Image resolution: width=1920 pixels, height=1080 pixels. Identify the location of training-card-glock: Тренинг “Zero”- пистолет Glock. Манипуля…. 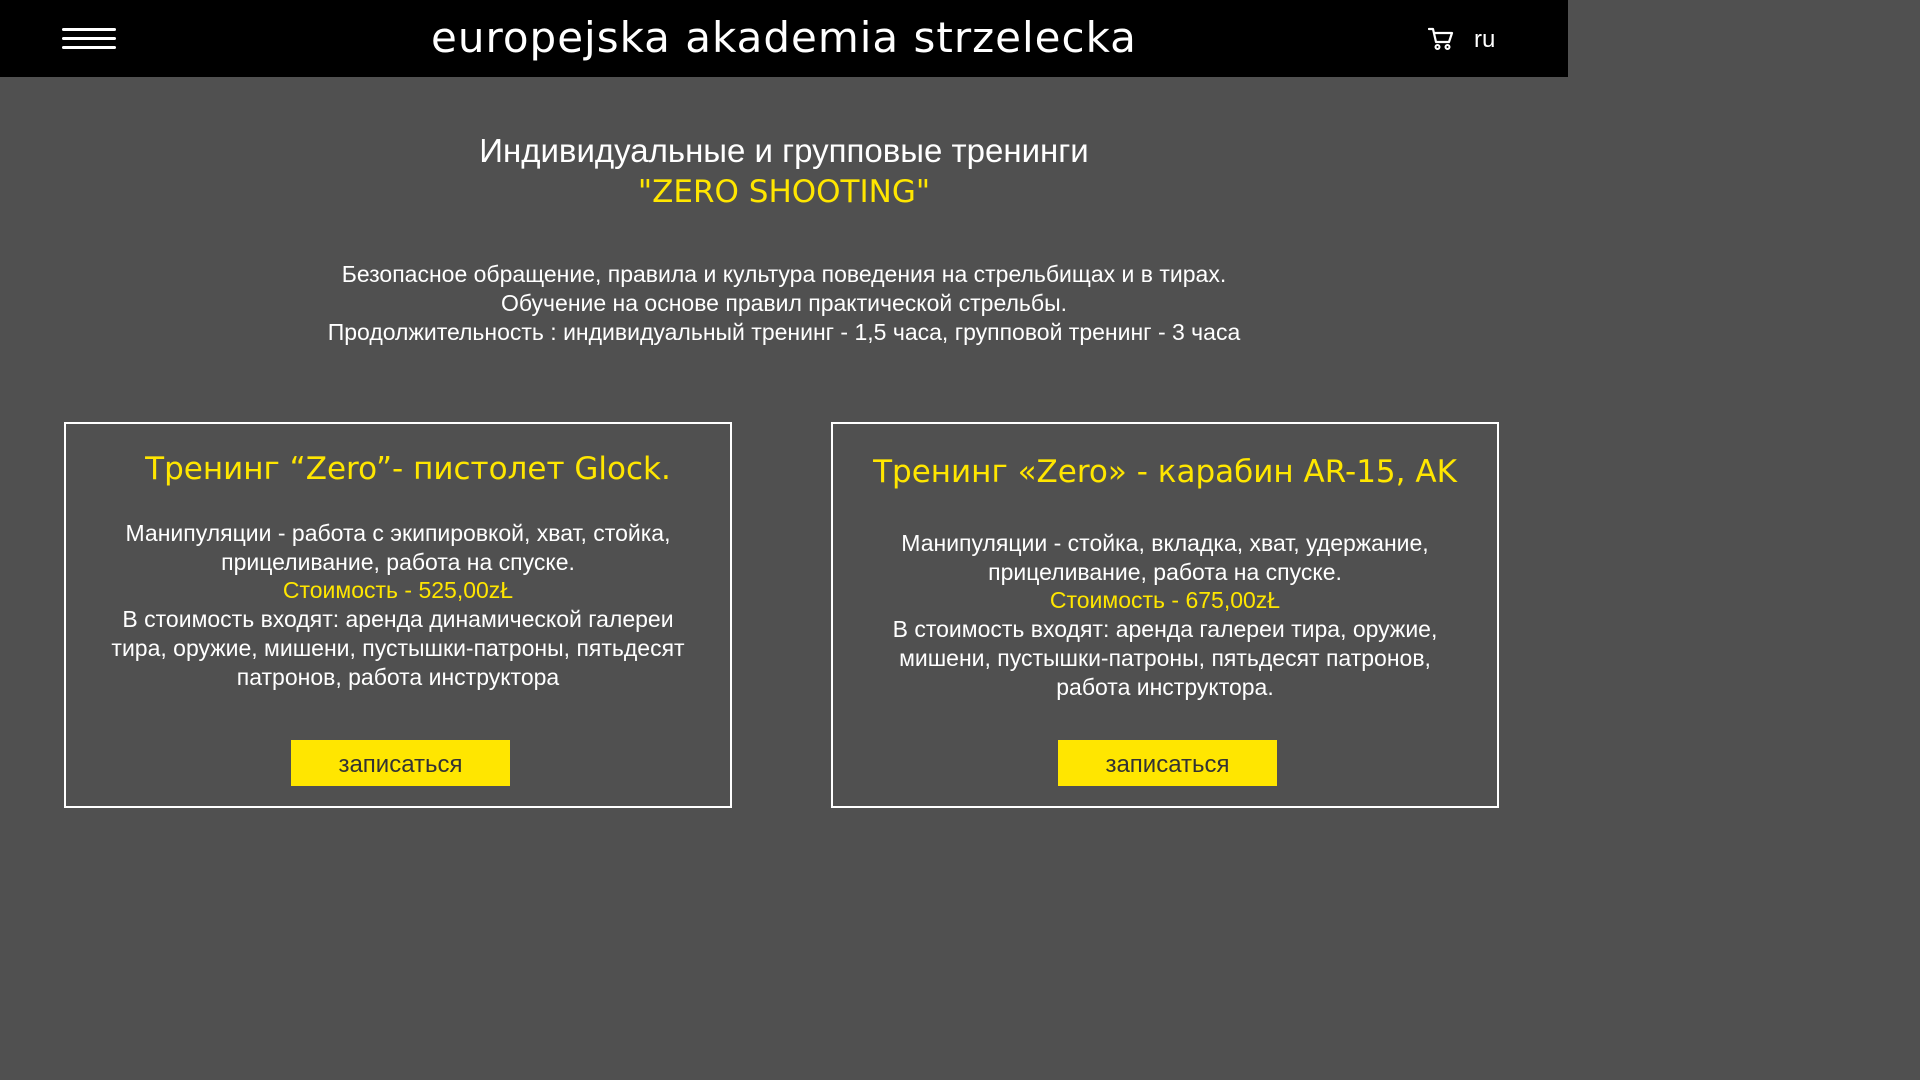
(398, 615).